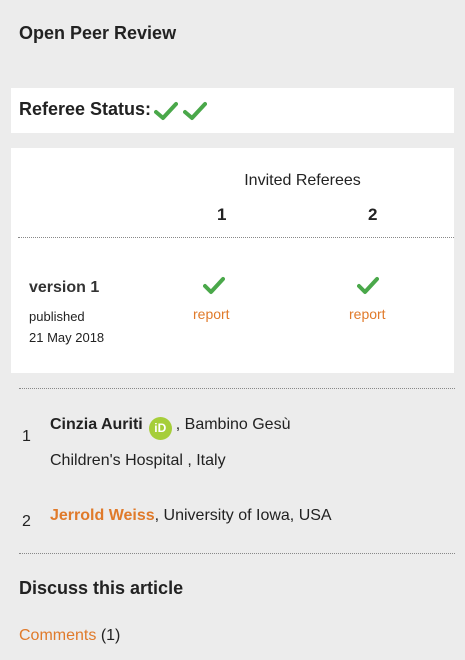 The width and height of the screenshot is (465, 660). What do you see at coordinates (85, 109) in the screenshot?
I see `referee-status-label: Referee Status:` at bounding box center [85, 109].